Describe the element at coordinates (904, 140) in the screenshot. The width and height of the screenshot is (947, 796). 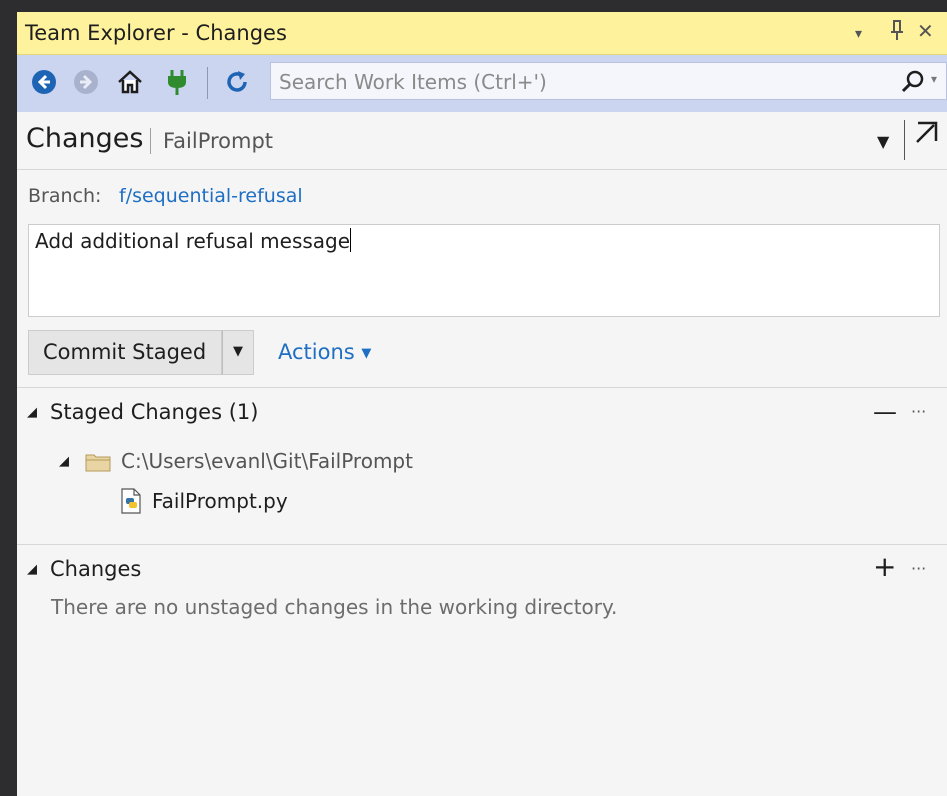
I see `header-separator` at that location.